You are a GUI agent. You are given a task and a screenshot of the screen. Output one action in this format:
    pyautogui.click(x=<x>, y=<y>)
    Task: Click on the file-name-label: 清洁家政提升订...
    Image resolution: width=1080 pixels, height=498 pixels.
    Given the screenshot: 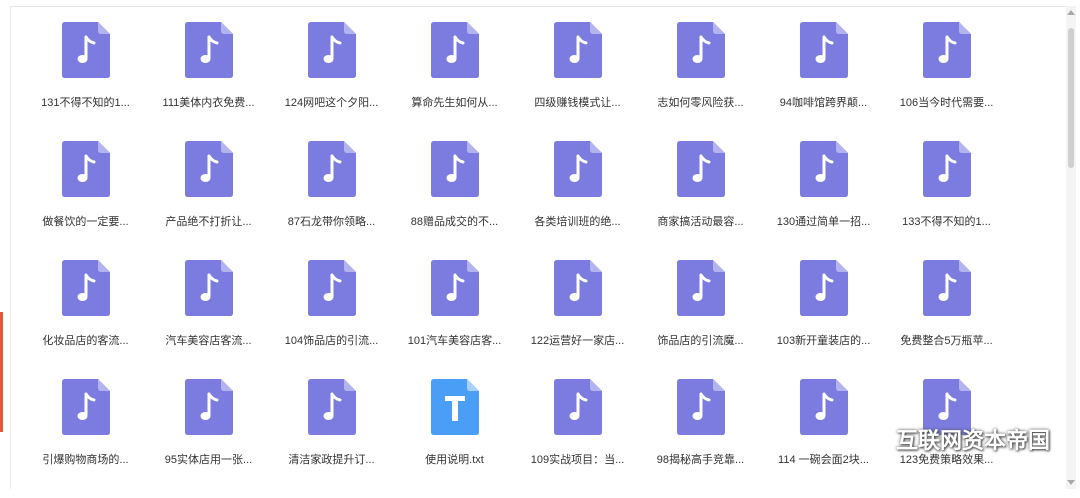 What is the action you would take?
    pyautogui.click(x=331, y=460)
    